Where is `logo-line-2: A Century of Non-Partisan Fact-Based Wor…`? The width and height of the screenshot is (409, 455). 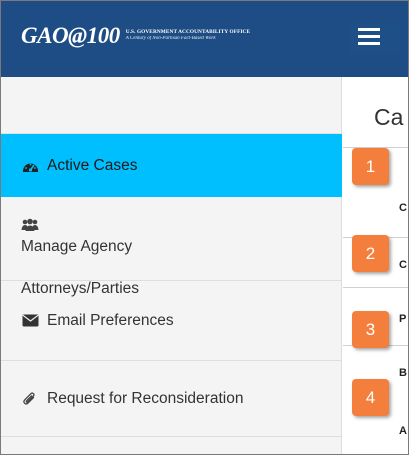
logo-line-2: A Century of Non-Partisan Fact-Based Wor… is located at coordinates (170, 39).